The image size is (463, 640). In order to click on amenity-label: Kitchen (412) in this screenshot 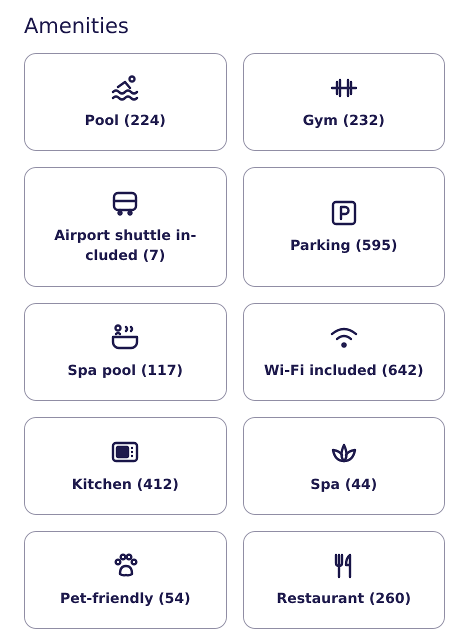, I will do `click(125, 486)`.